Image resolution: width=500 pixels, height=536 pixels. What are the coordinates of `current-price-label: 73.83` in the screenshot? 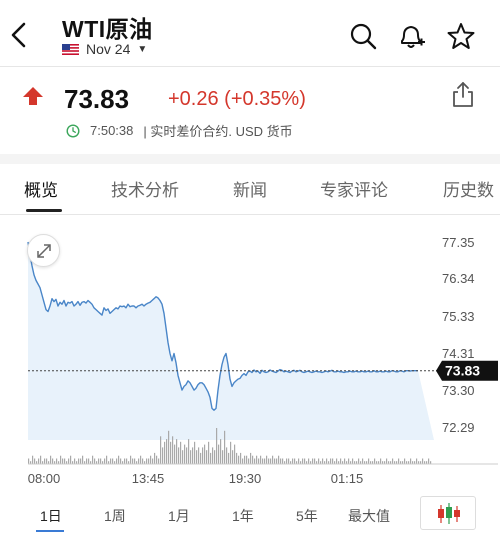 It's located at (462, 371).